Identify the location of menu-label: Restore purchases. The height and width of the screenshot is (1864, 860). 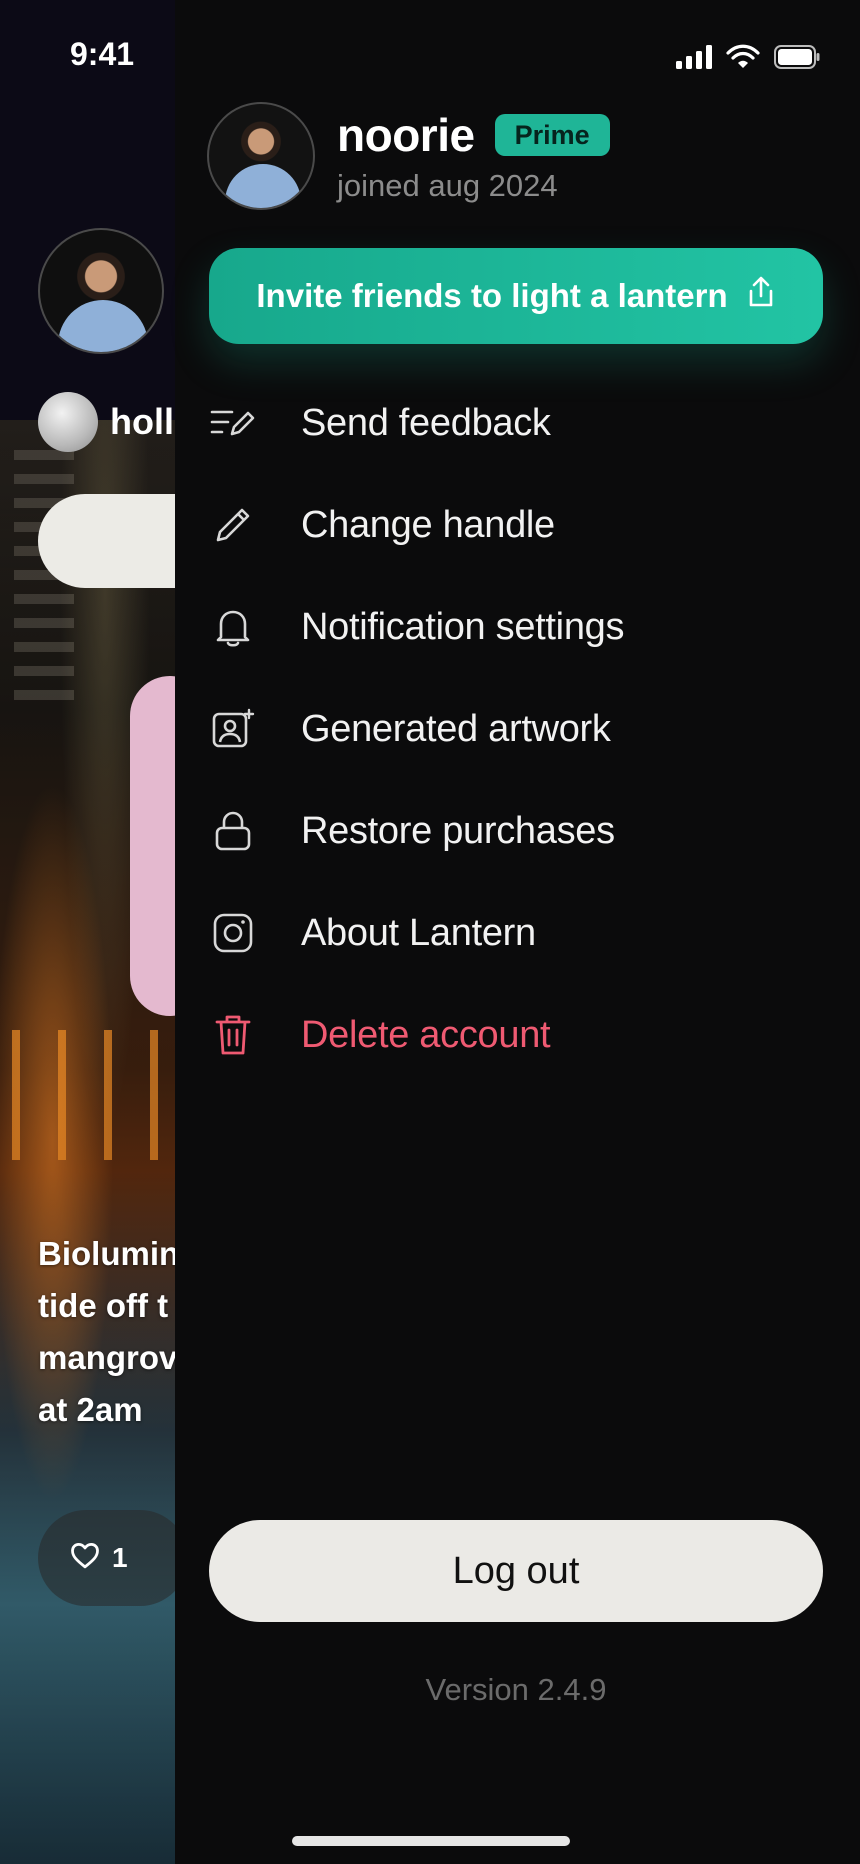
(458, 830).